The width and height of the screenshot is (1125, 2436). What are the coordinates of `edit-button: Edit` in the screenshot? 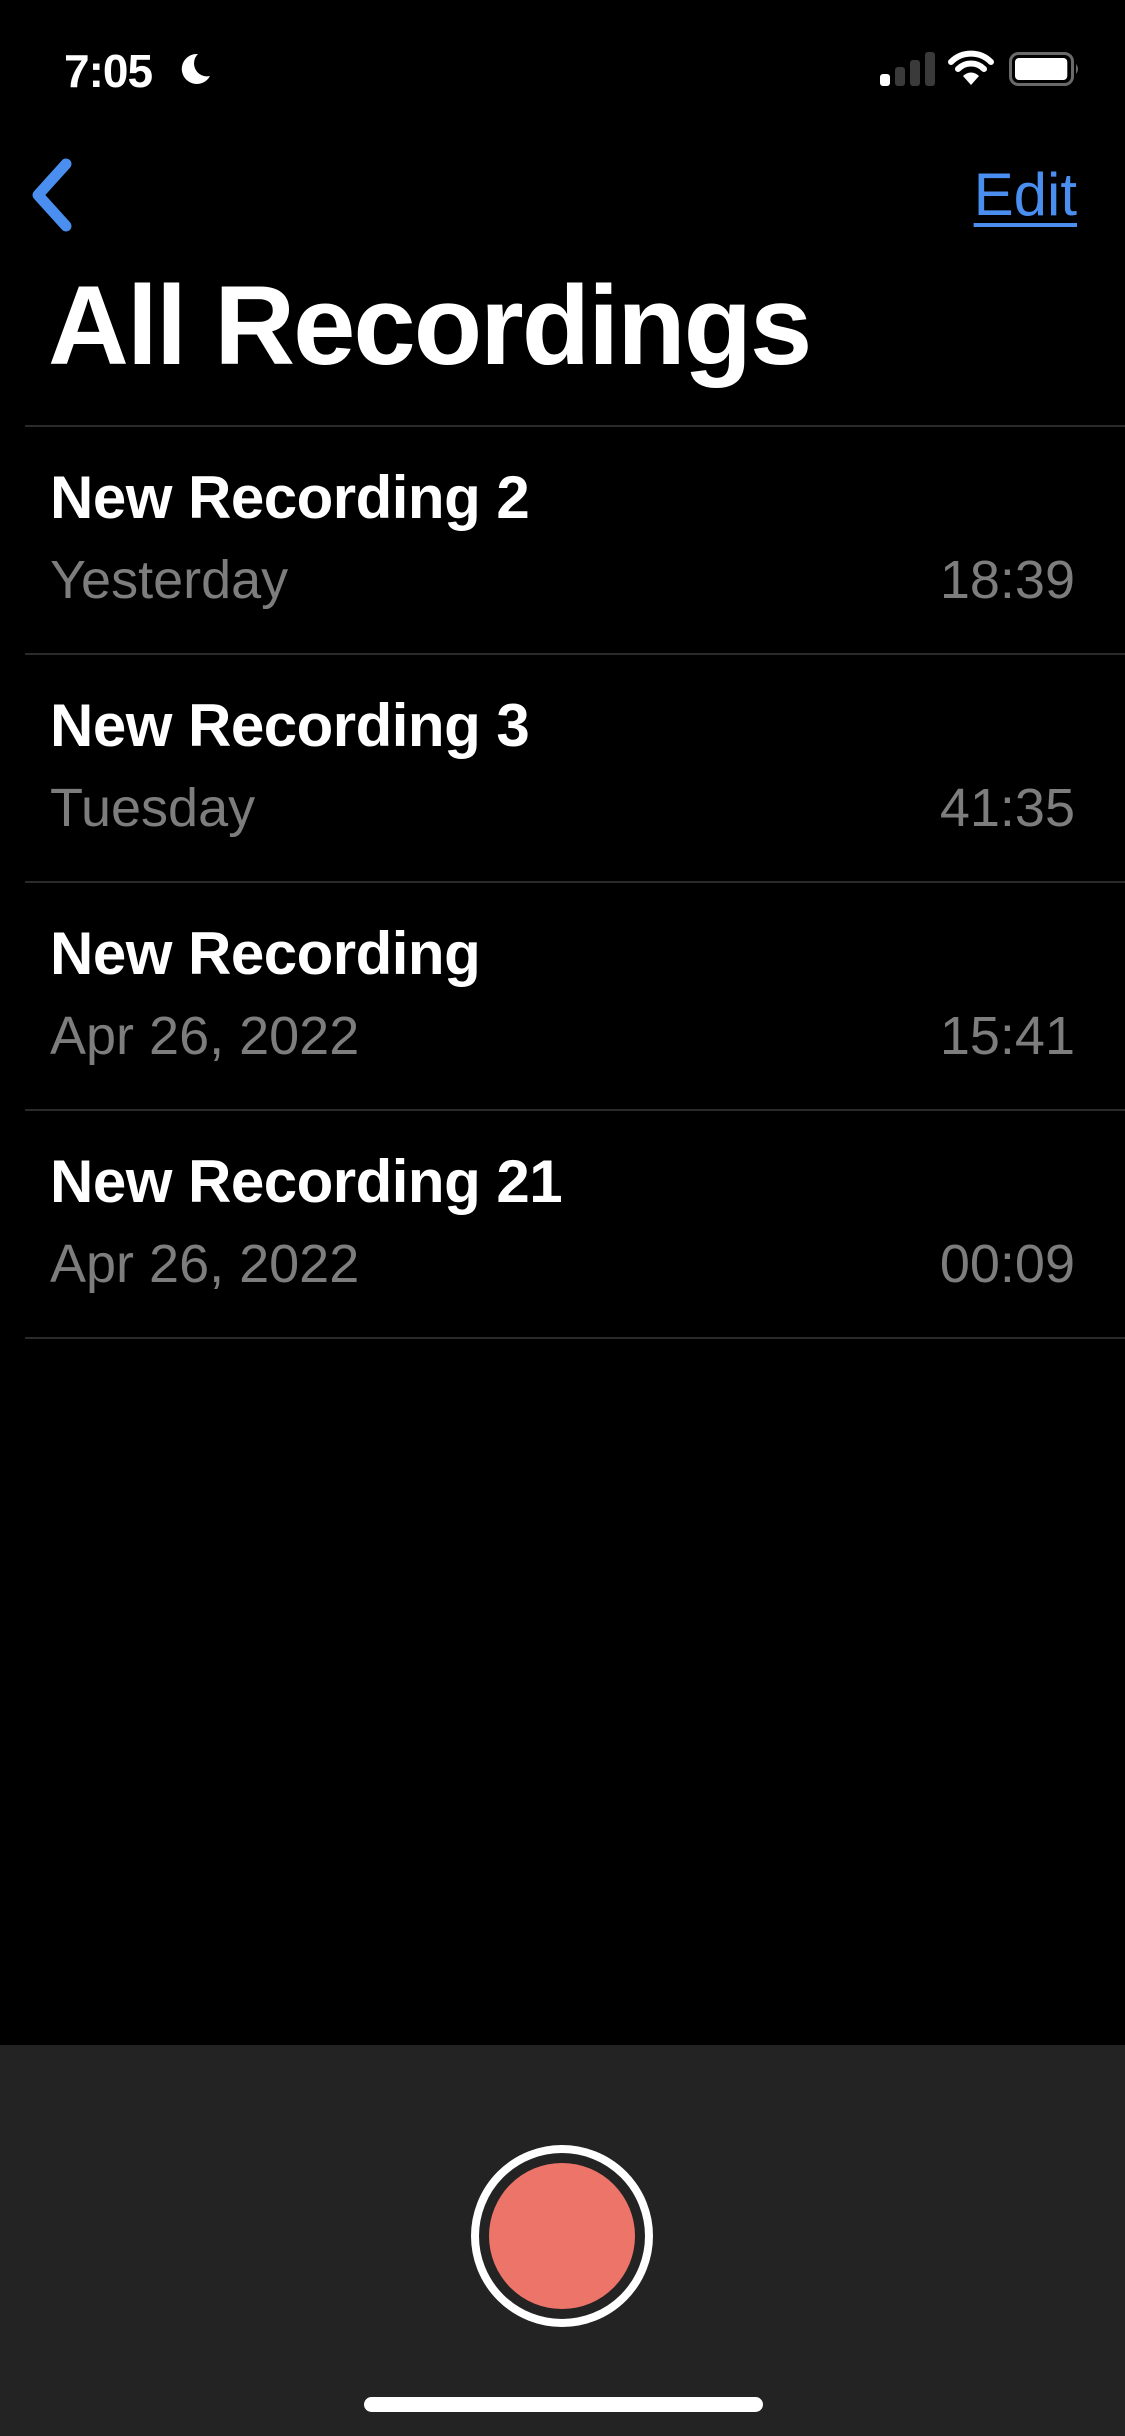 It's located at (1025, 194).